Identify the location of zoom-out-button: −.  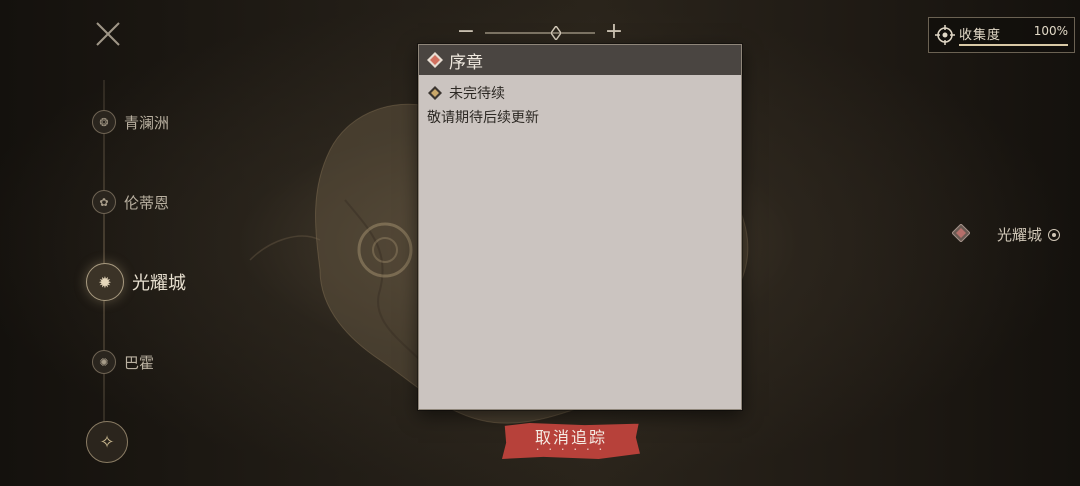
(466, 32).